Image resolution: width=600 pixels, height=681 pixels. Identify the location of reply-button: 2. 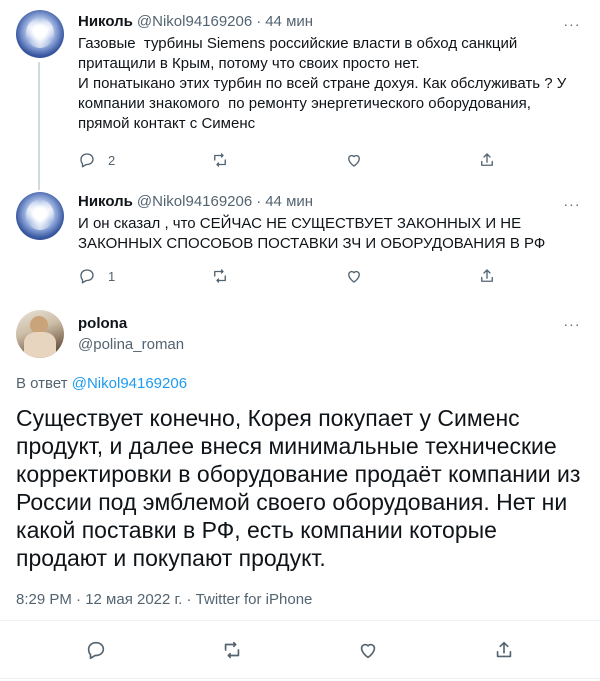
(108, 160).